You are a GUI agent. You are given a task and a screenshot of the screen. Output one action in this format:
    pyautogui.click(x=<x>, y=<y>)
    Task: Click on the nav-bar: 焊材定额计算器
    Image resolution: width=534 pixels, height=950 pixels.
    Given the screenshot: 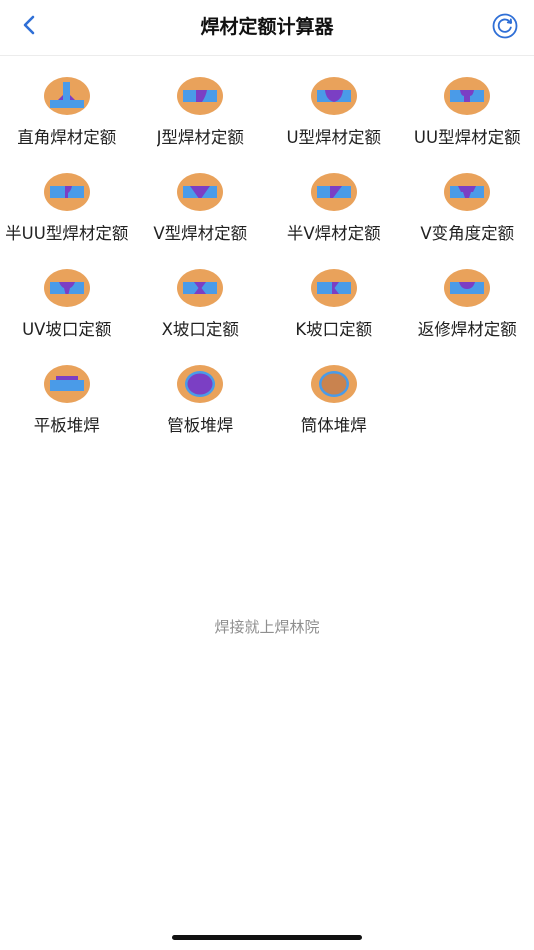 What is the action you would take?
    pyautogui.click(x=267, y=28)
    